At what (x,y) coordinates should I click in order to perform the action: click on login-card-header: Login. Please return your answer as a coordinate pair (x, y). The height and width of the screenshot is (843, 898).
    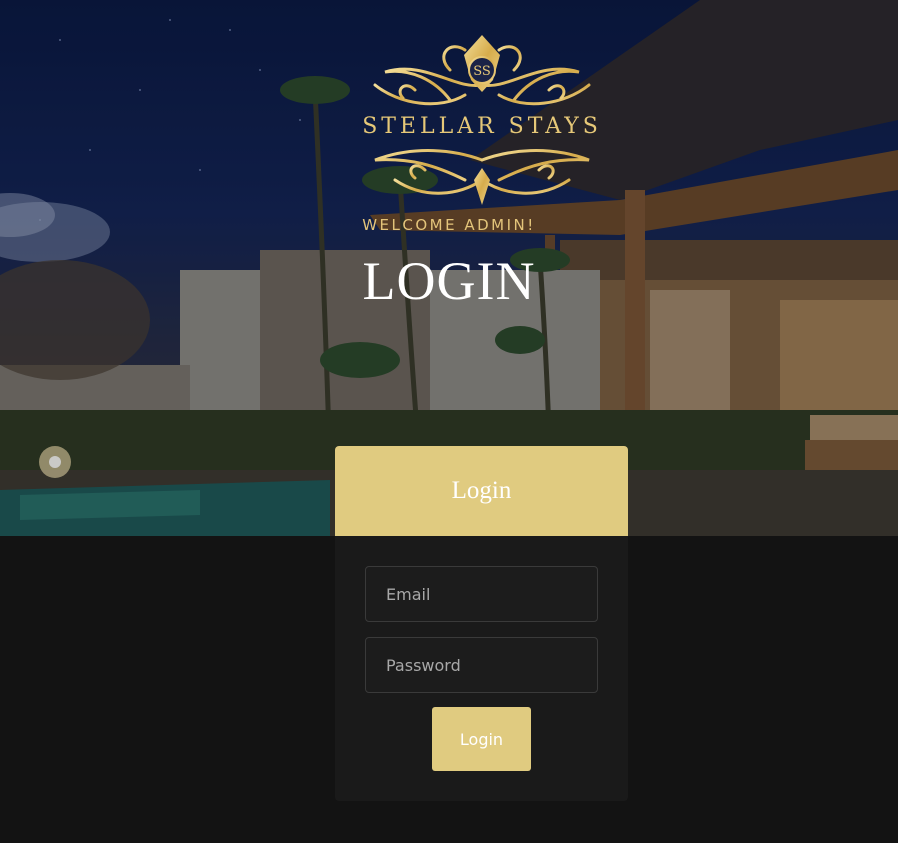
    Looking at the image, I should click on (481, 491).